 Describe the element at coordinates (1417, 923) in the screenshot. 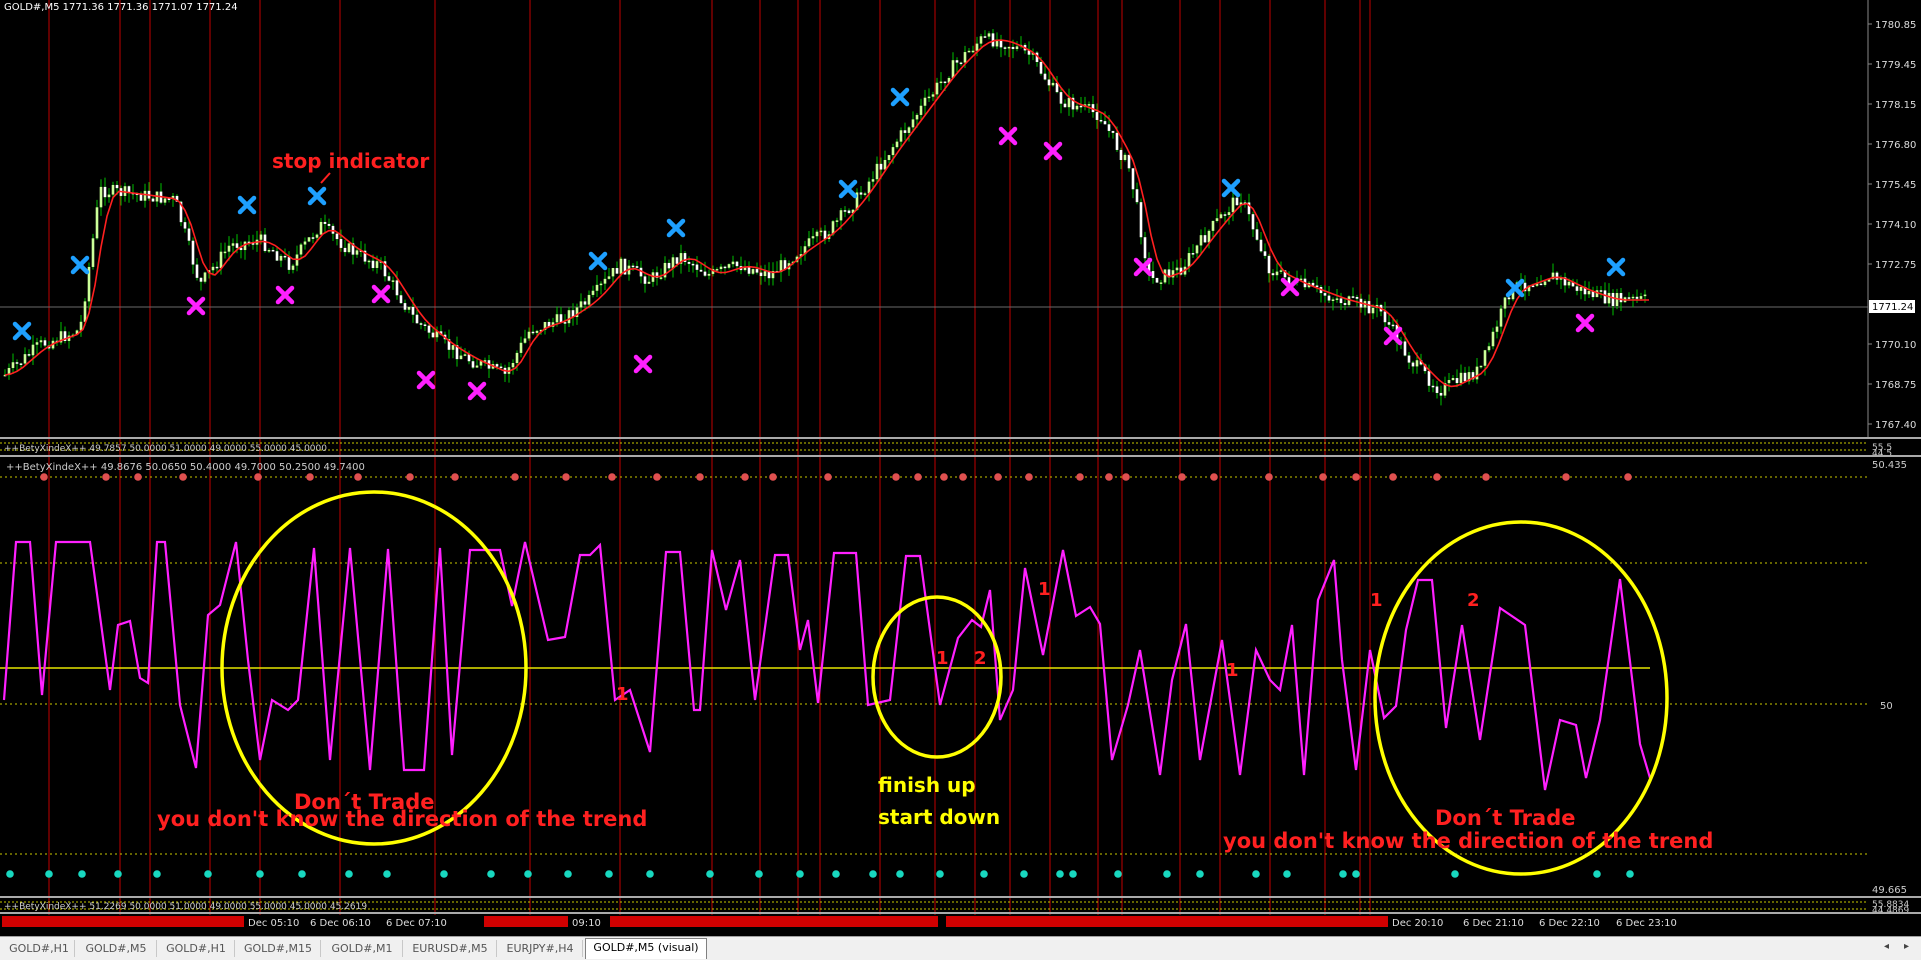

I see `time-label: Dec 20:10` at that location.